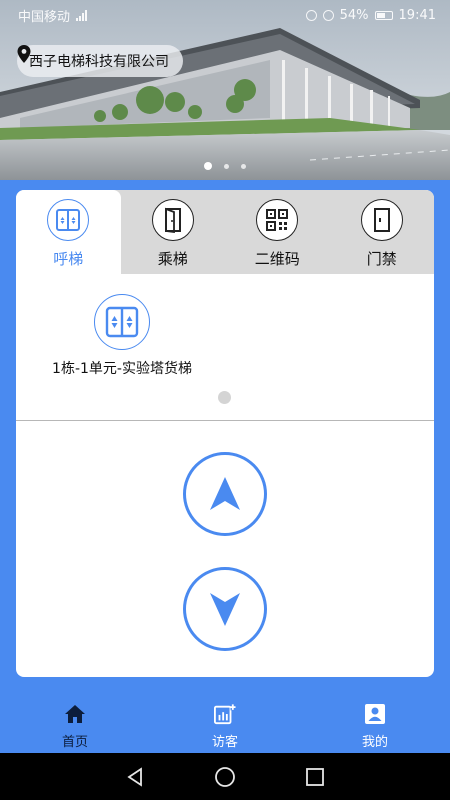 The height and width of the screenshot is (800, 450). Describe the element at coordinates (172, 259) in the screenshot. I see `tab-label: 乘梯` at that location.